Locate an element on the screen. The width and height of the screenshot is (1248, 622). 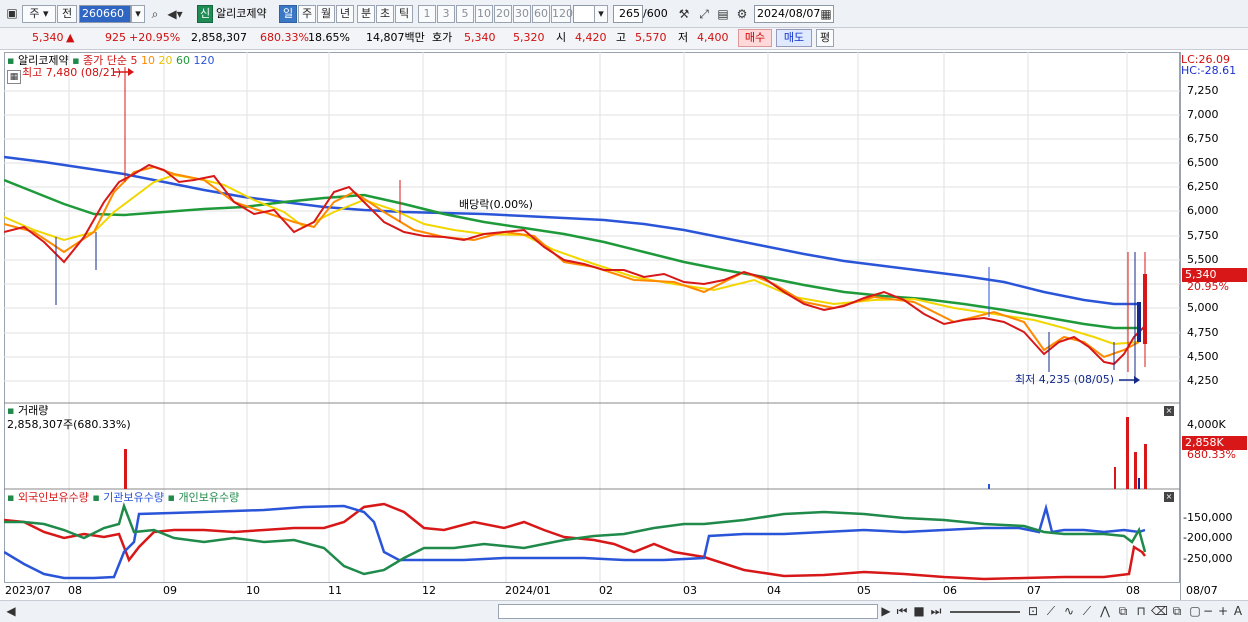
interval-3: 3 is located at coordinates (446, 14).